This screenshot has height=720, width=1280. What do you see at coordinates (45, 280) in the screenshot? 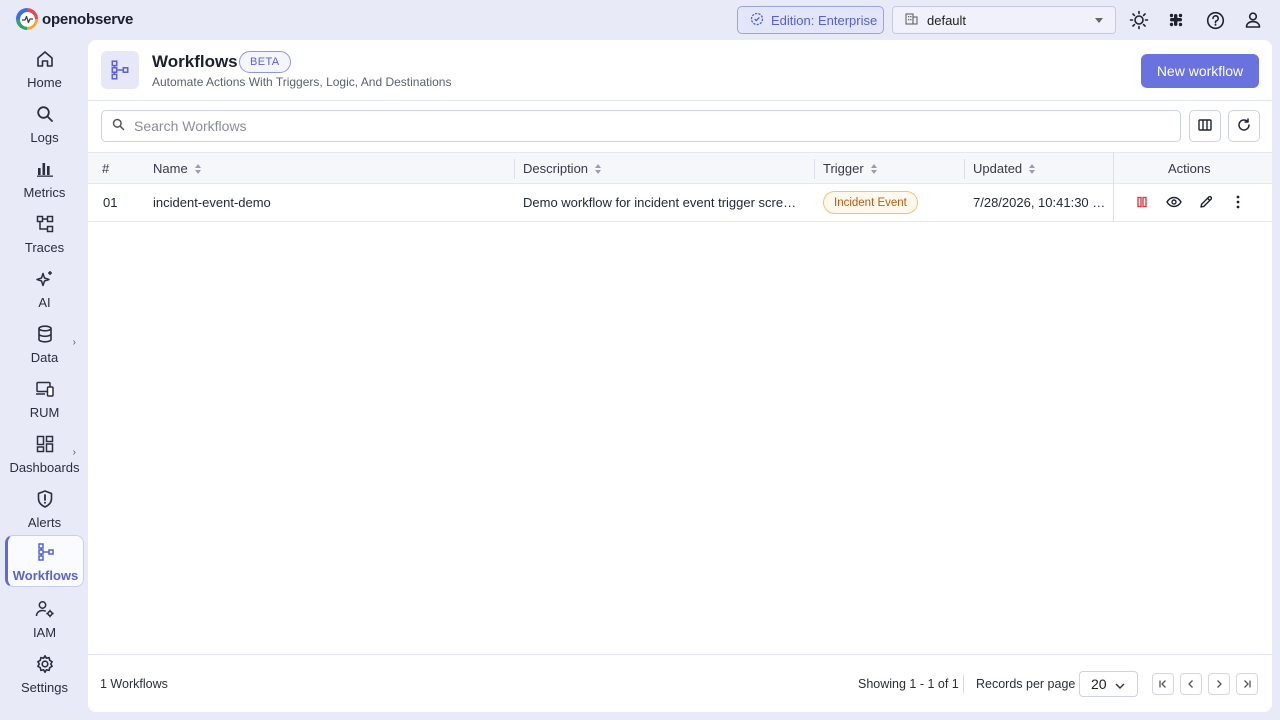
I see `sparkle-icon` at bounding box center [45, 280].